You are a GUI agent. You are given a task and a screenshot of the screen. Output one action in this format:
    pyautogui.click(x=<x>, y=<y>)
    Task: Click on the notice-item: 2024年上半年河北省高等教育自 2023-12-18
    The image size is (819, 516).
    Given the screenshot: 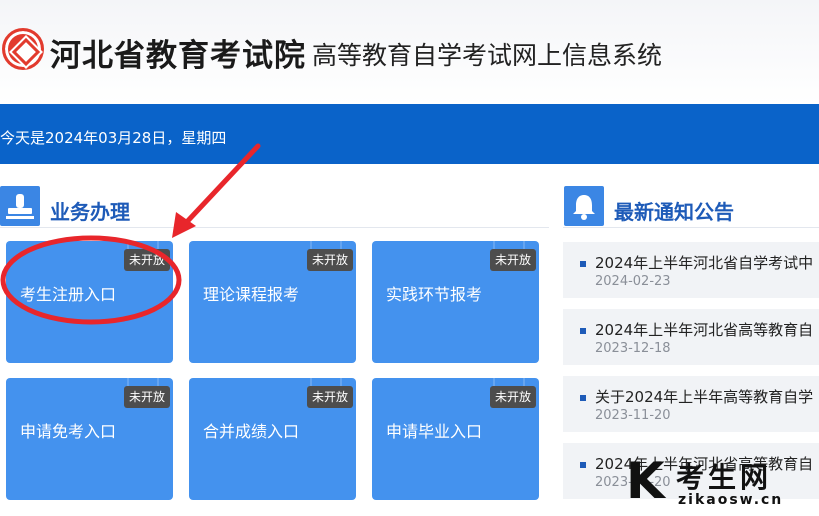 What is the action you would take?
    pyautogui.click(x=691, y=337)
    